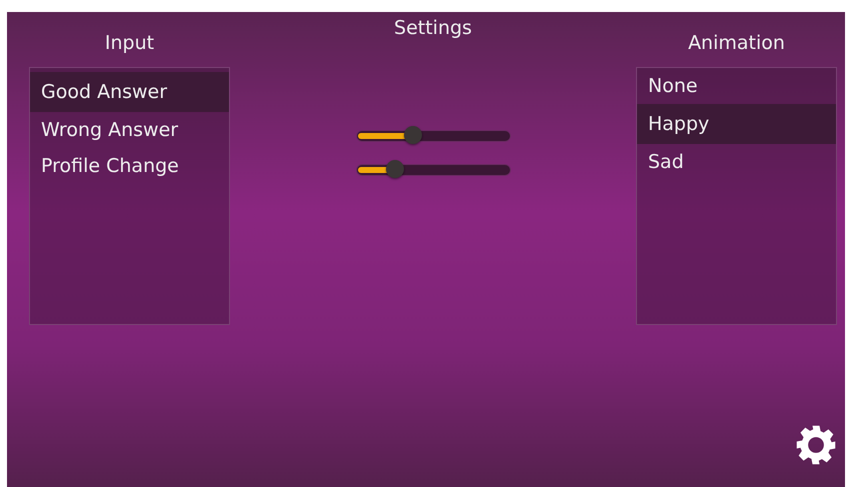 This screenshot has height=487, width=850. I want to click on settings-icon, so click(816, 445).